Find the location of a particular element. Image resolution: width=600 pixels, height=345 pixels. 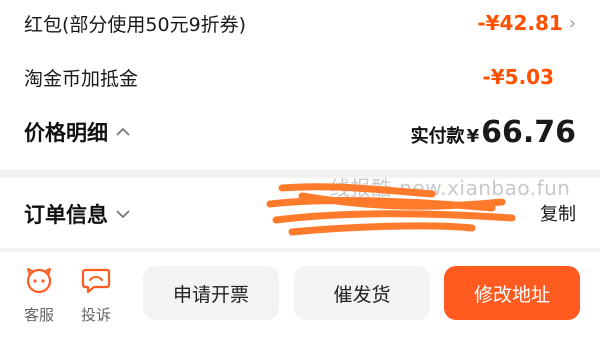

pay-label: 实付款 is located at coordinates (437, 136).